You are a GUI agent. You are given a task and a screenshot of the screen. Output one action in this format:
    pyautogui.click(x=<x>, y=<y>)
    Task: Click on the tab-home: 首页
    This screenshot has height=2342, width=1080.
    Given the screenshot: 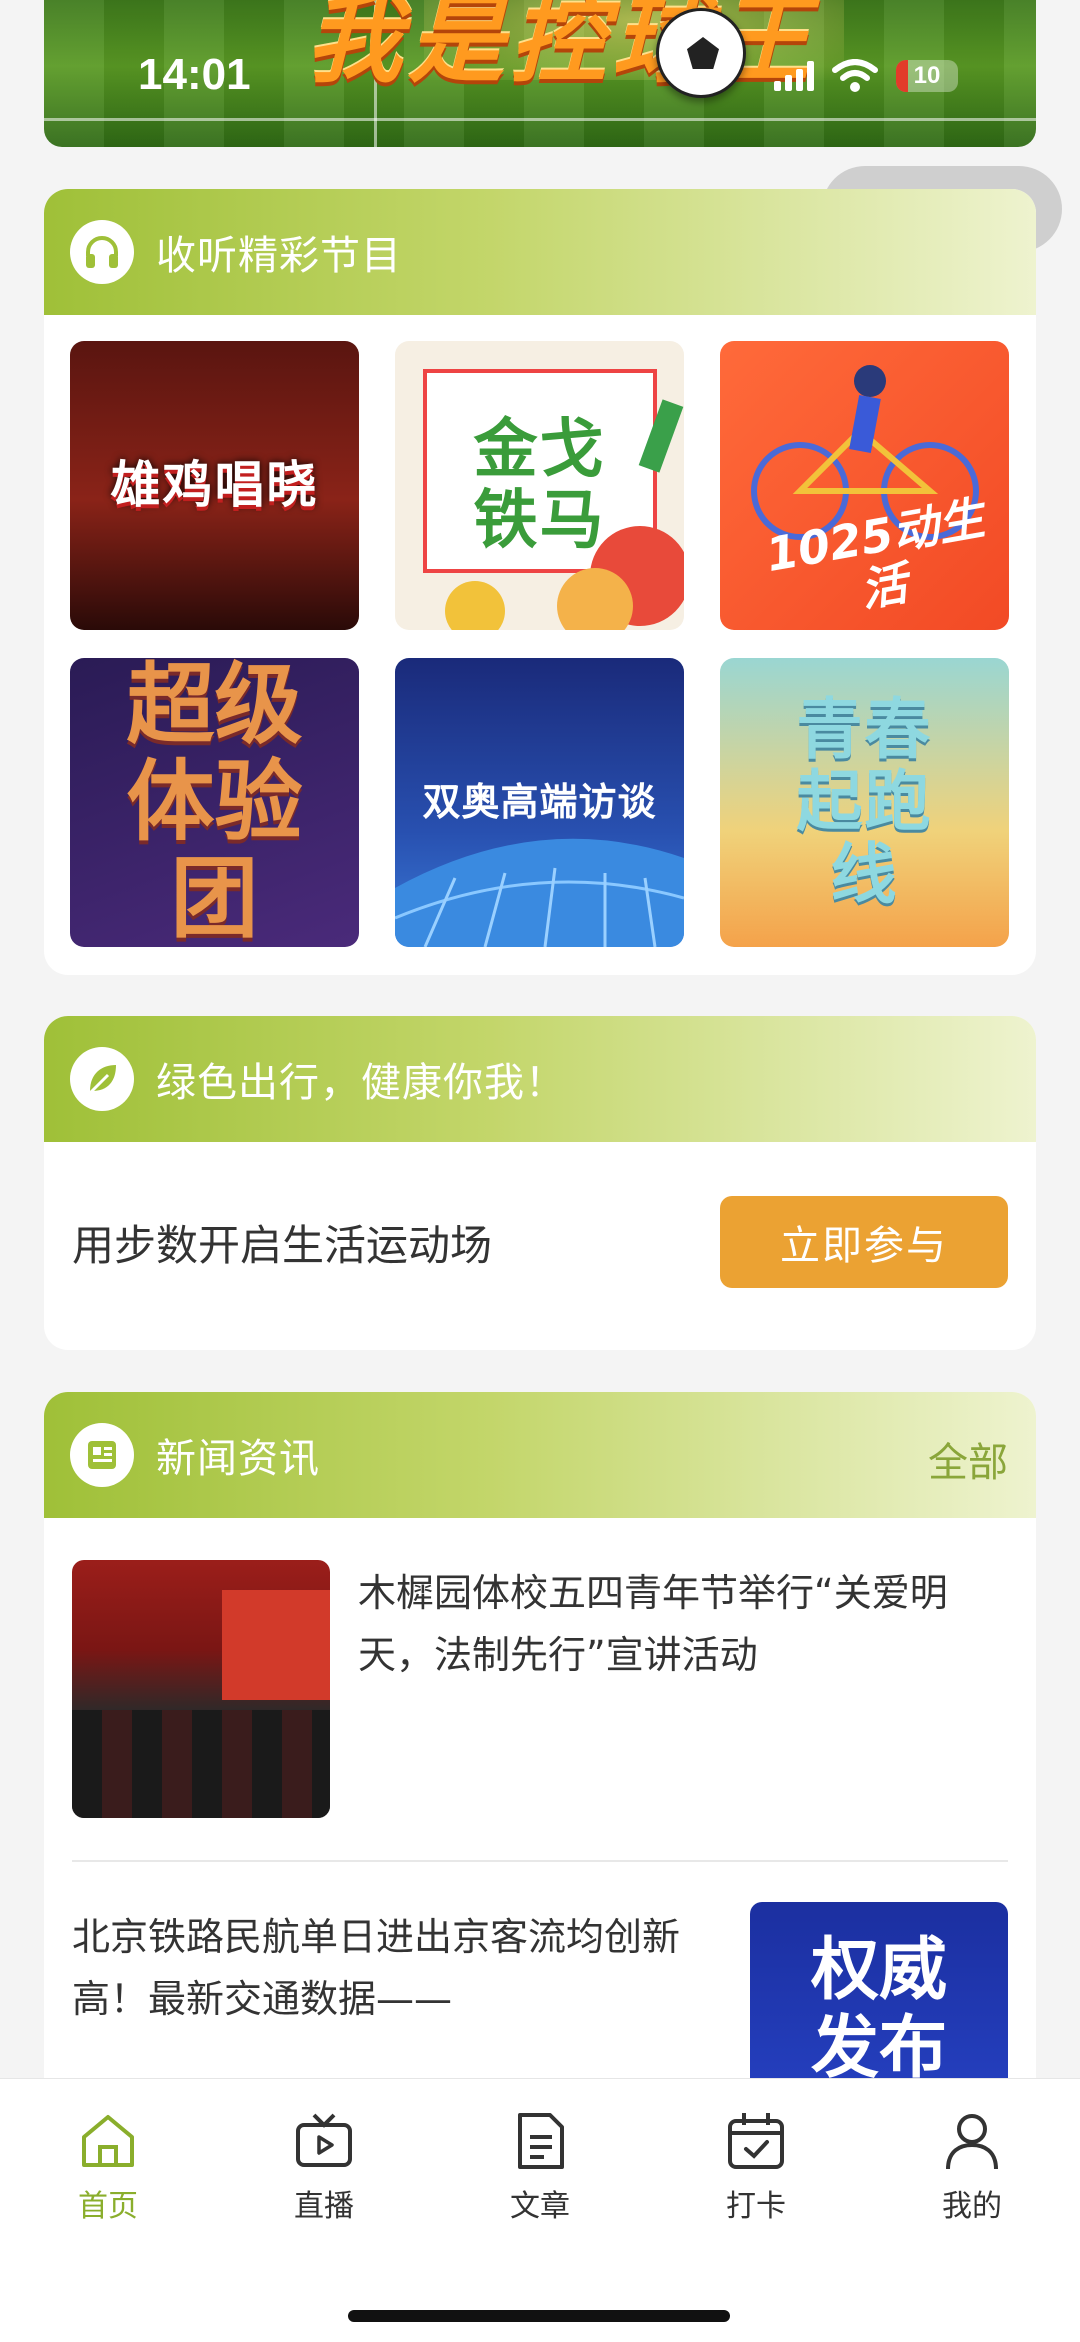 What is the action you would take?
    pyautogui.click(x=108, y=2179)
    